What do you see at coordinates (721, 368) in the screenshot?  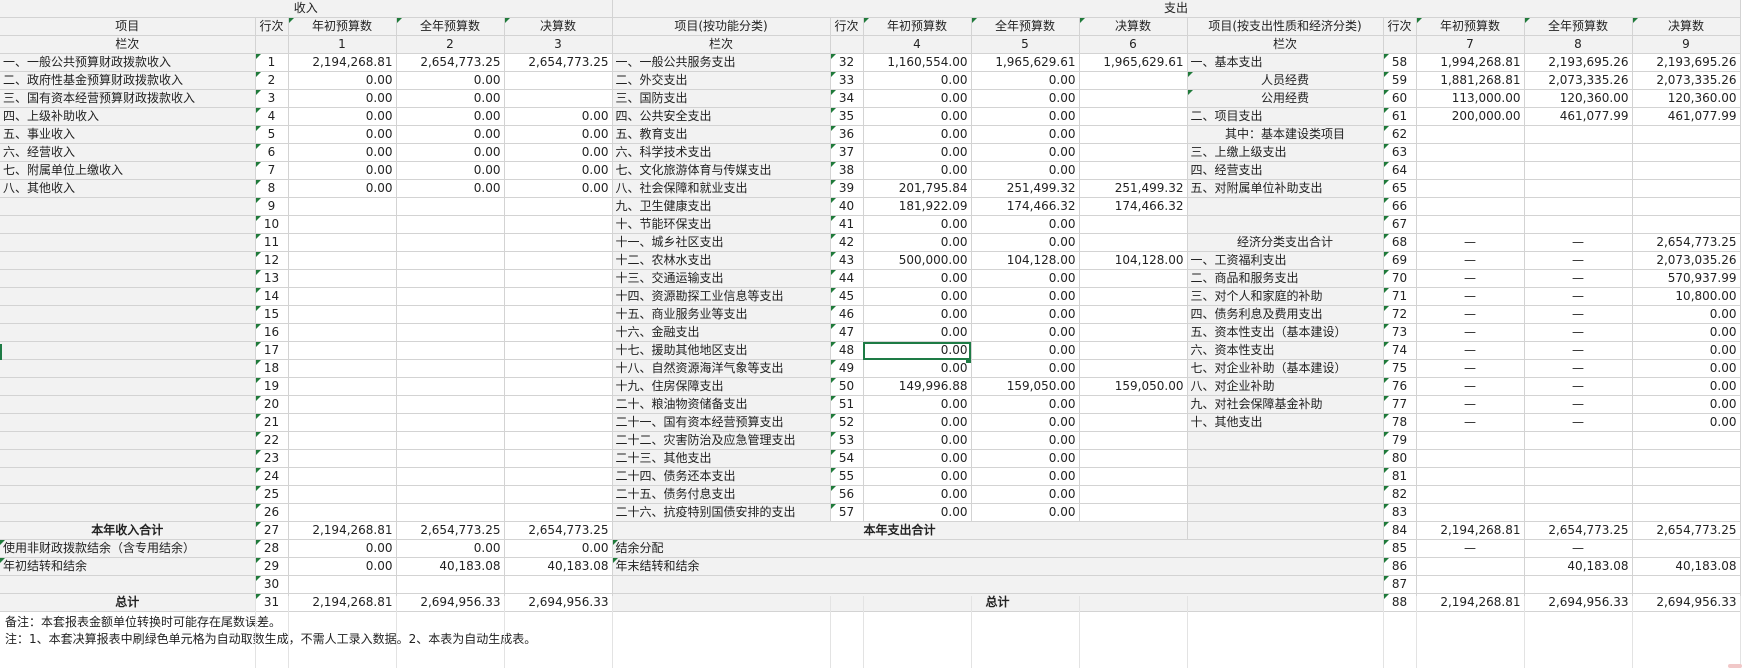 I see `functional-item-label: 十八、自然资源海洋气象等支出` at bounding box center [721, 368].